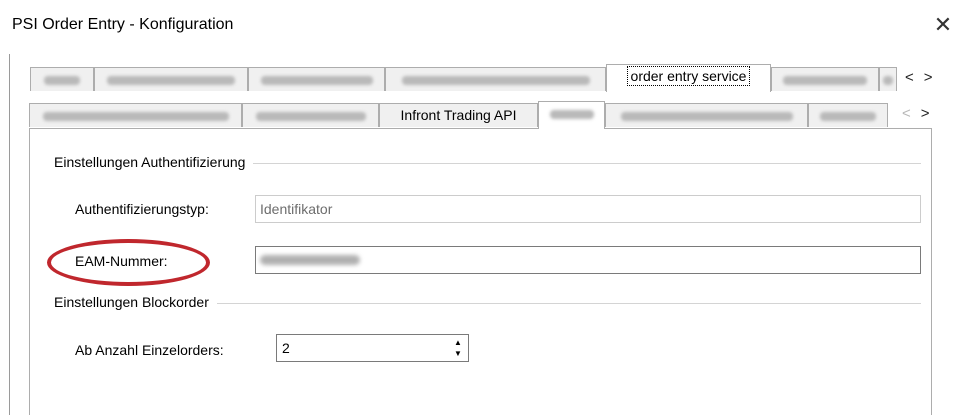 The image size is (960, 415). Describe the element at coordinates (149, 350) in the screenshot. I see `order-count-label: Ab Anzahl Einzelorders:` at that location.